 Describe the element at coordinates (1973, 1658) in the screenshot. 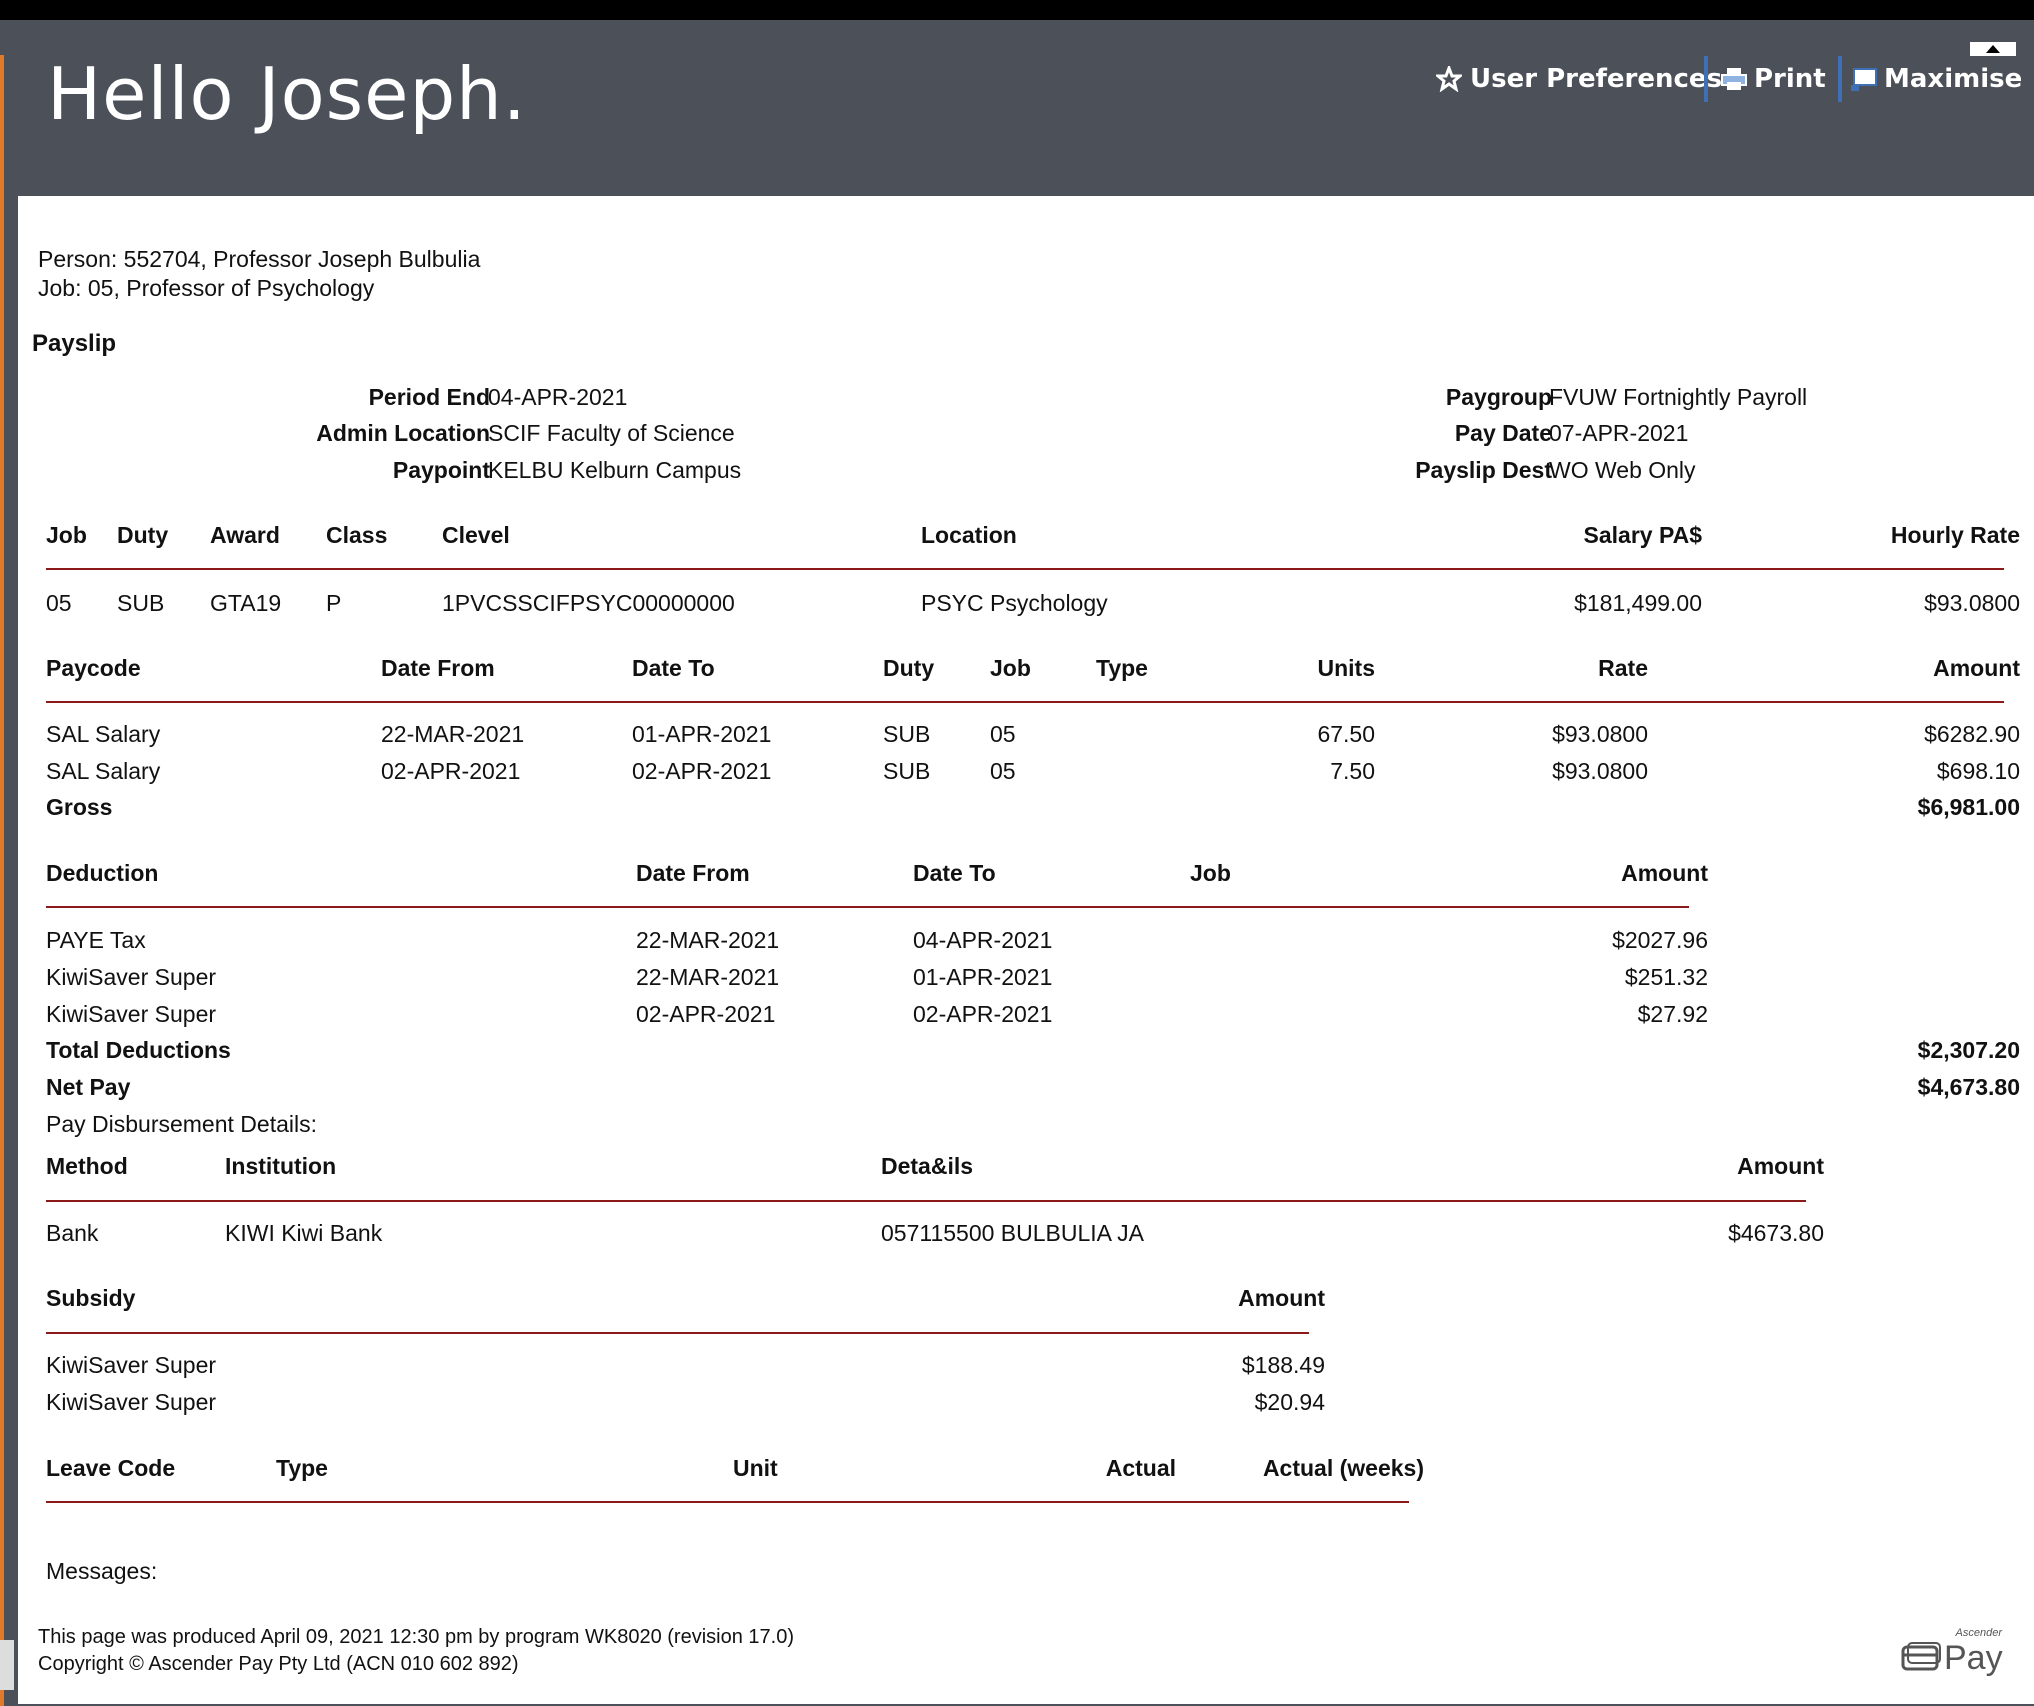

I see `logo-big-text: Pay` at that location.